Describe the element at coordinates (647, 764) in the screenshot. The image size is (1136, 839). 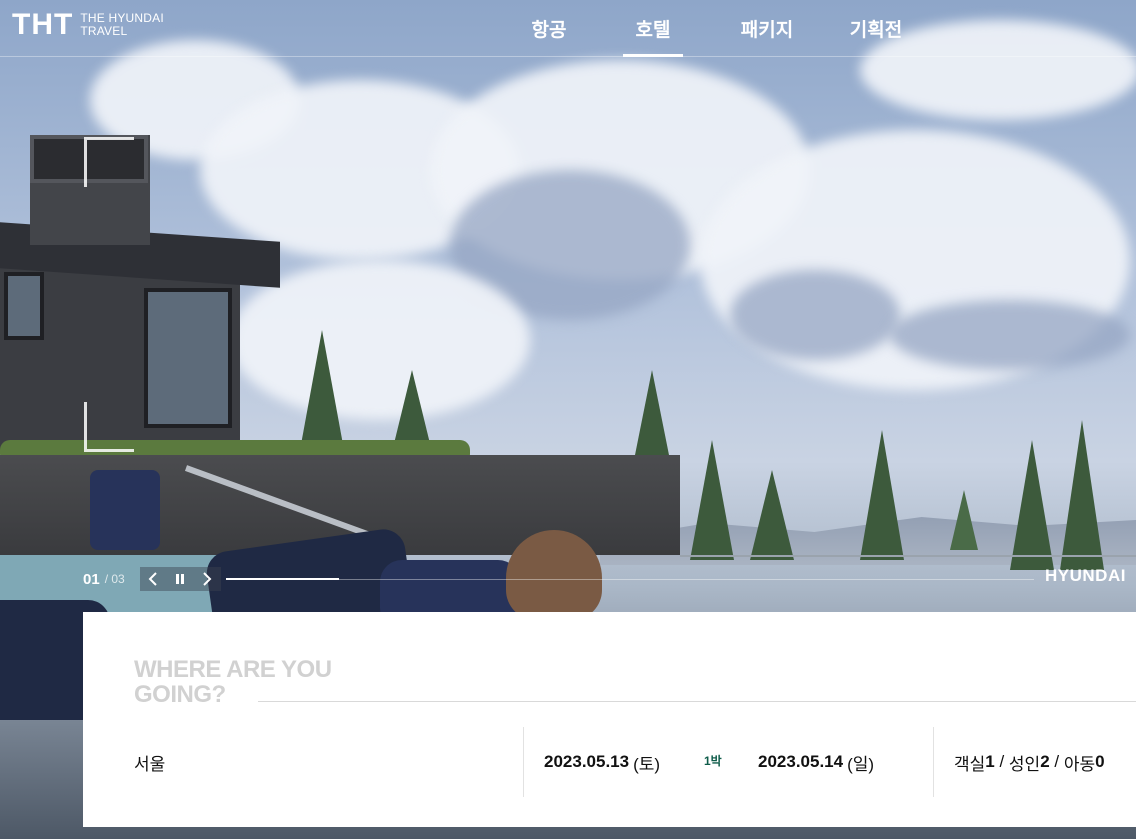
I see `checkin-day: (토)` at that location.